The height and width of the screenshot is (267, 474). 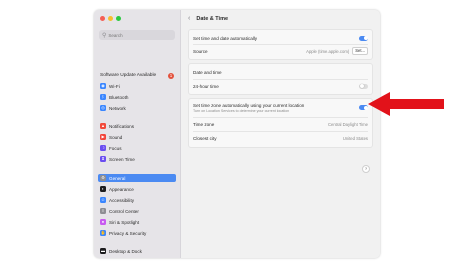 I want to click on closest-city-value: United States, so click(x=355, y=138).